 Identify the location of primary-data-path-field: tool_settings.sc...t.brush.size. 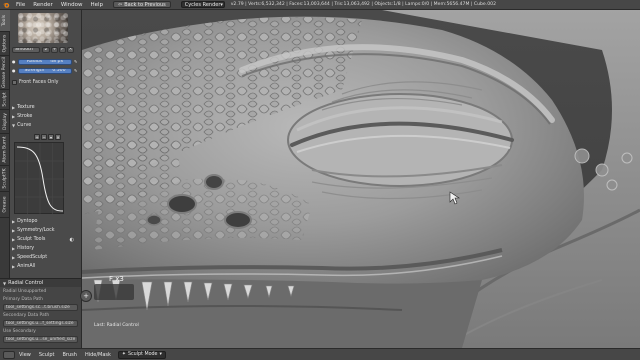
(40, 307).